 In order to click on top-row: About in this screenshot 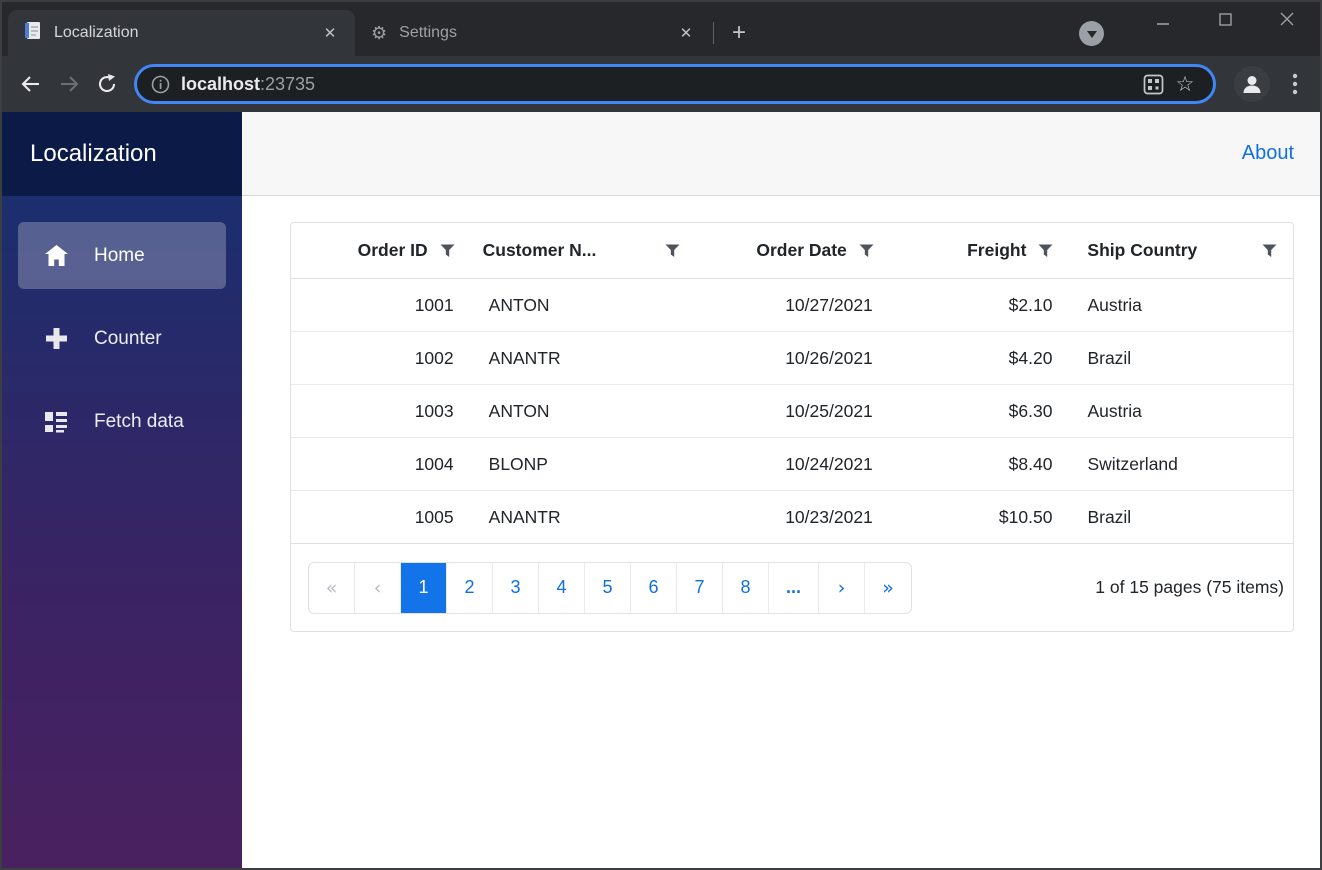, I will do `click(781, 154)`.